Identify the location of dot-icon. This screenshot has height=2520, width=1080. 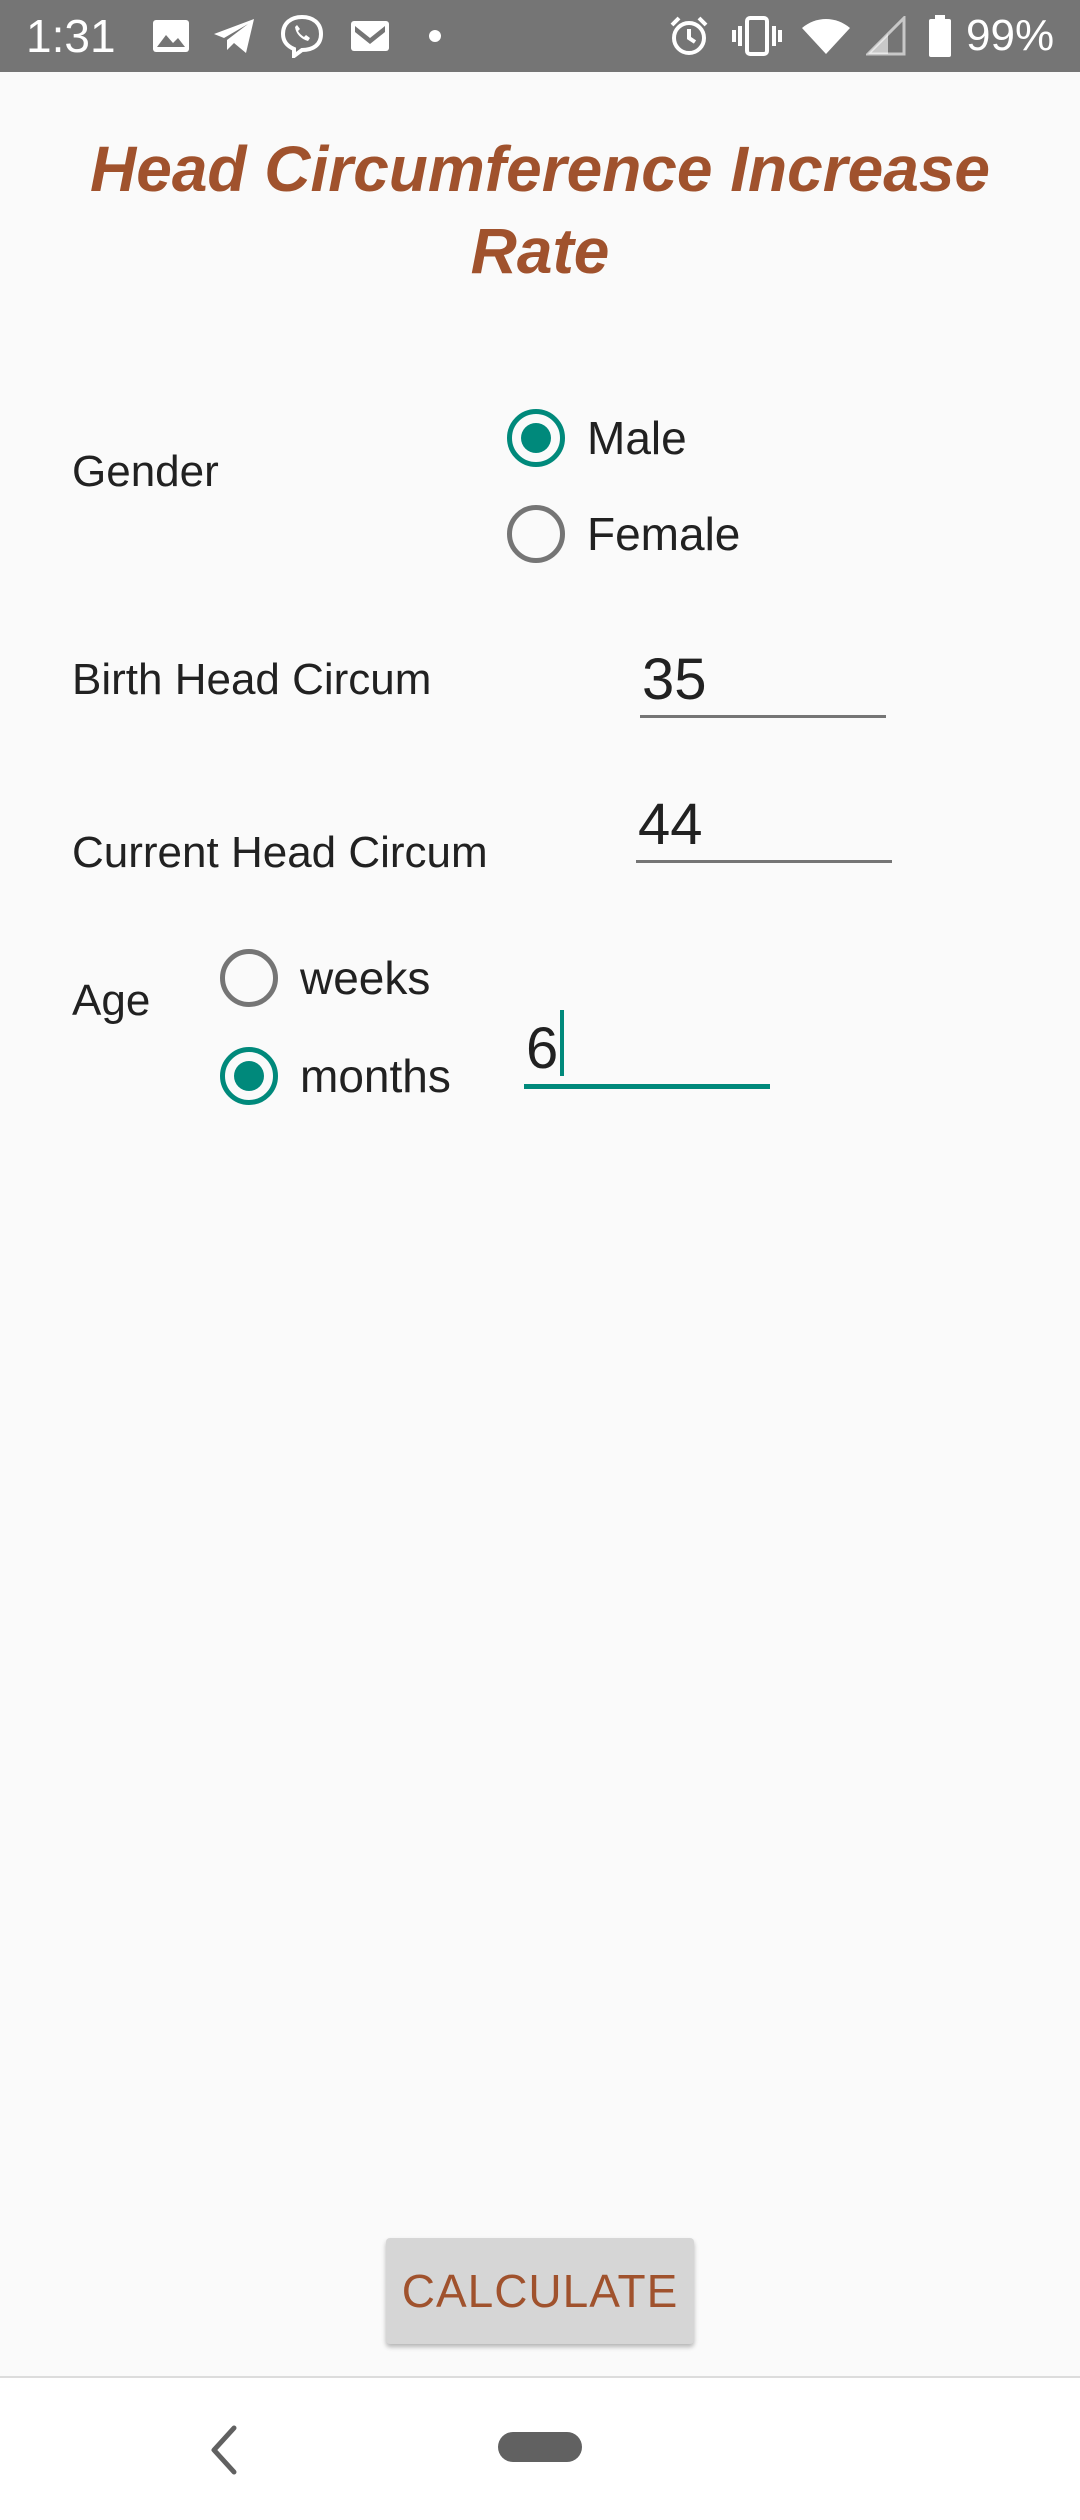
(435, 36).